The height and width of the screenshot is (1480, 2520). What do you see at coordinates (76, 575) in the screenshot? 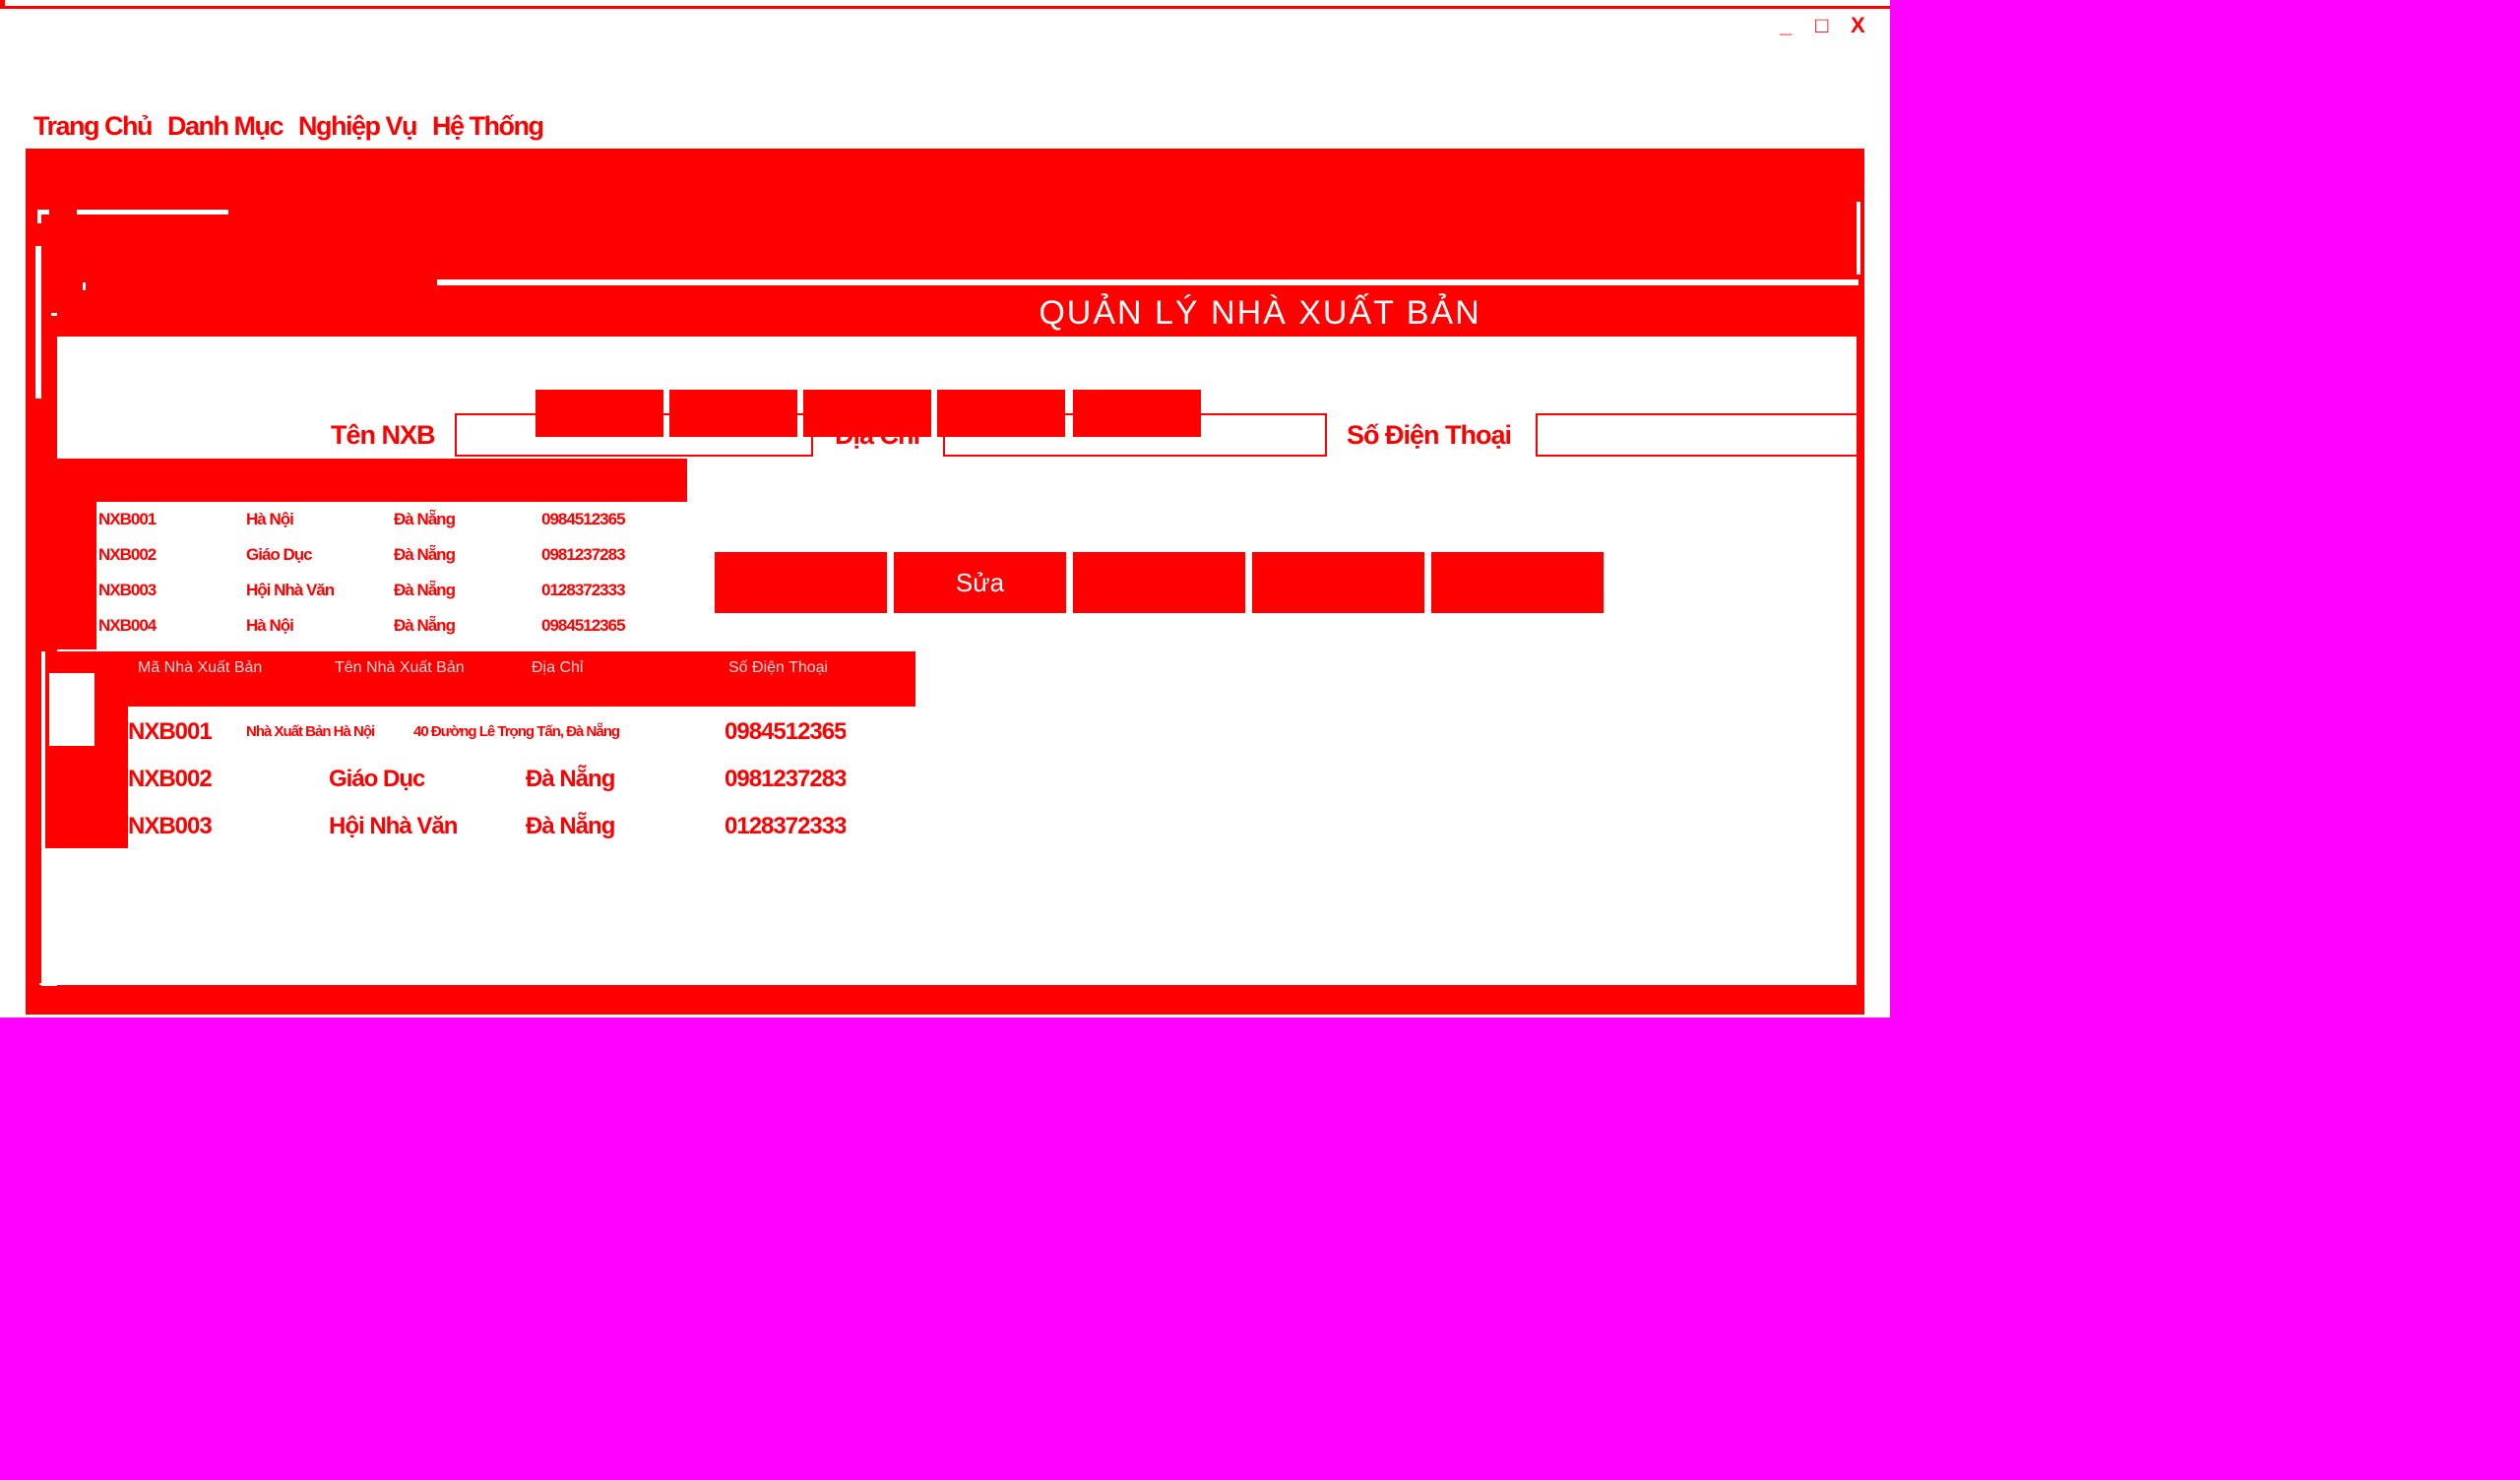
I see `list-side-bar` at bounding box center [76, 575].